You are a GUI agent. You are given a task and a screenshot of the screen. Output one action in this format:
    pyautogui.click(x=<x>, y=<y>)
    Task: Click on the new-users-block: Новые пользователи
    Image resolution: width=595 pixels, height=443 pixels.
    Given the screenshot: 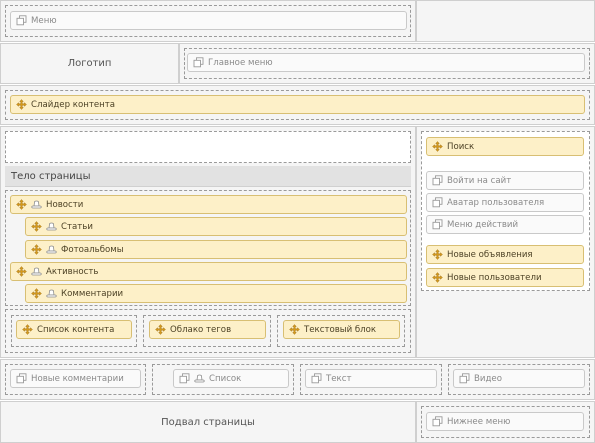 What is the action you would take?
    pyautogui.click(x=505, y=277)
    